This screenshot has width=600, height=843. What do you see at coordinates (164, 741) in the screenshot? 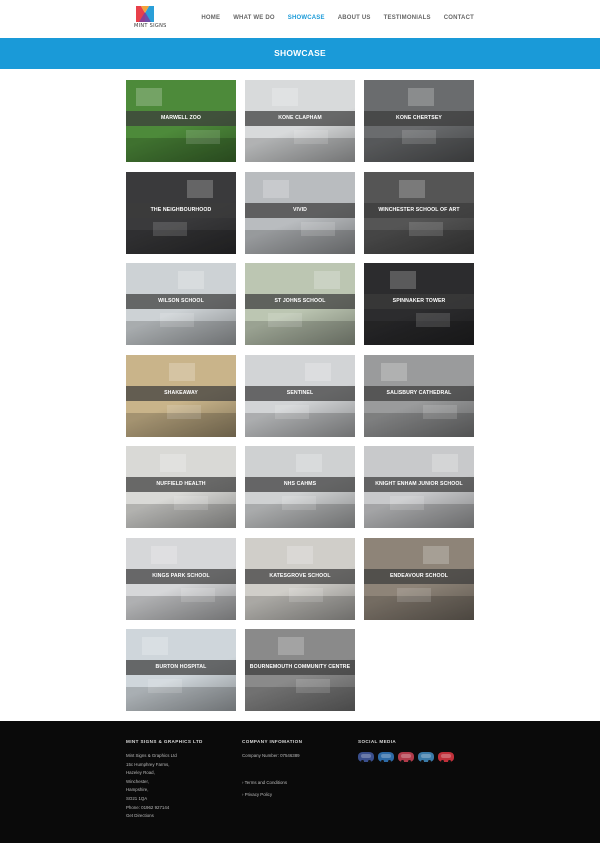
I see `footer-company-heading: MINT SIGNS & GRAPHICS LTD` at bounding box center [164, 741].